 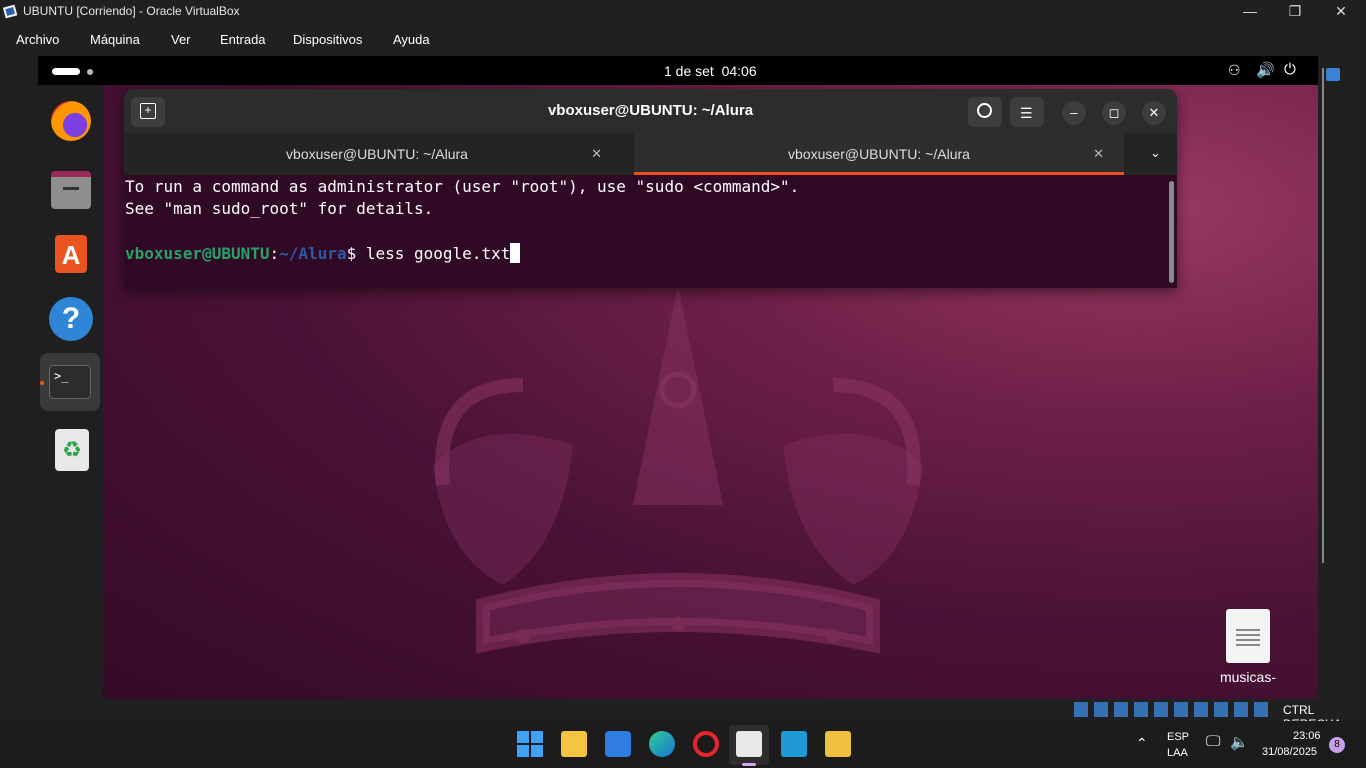 What do you see at coordinates (313, 253) in the screenshot?
I see `prompt-path: ~/Alura` at bounding box center [313, 253].